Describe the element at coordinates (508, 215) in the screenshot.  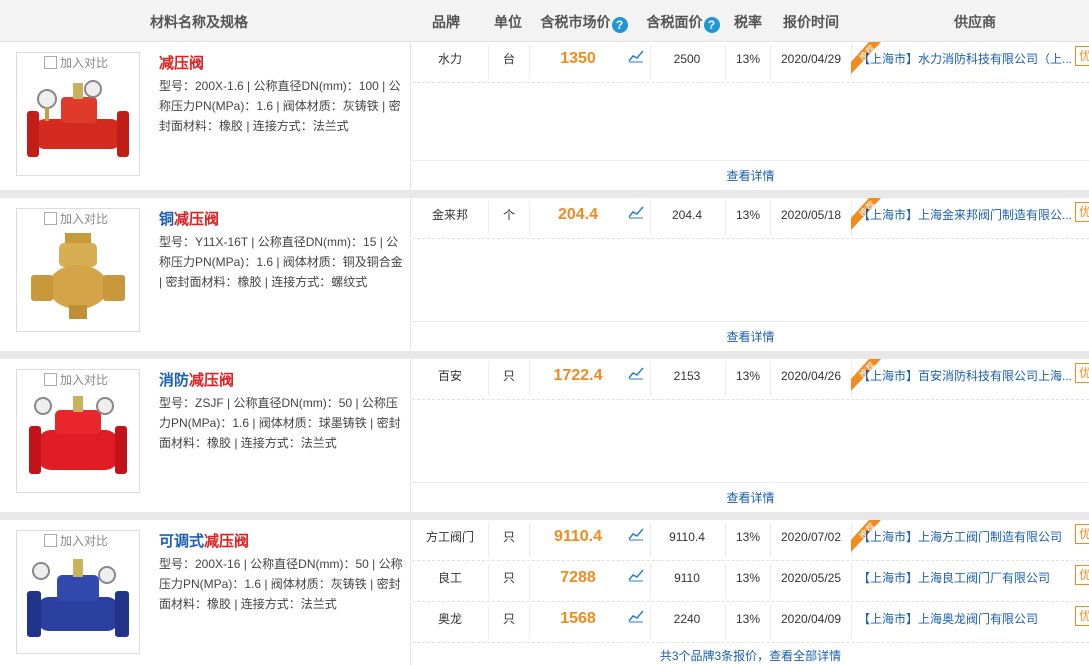
I see `unit-cell: 个` at that location.